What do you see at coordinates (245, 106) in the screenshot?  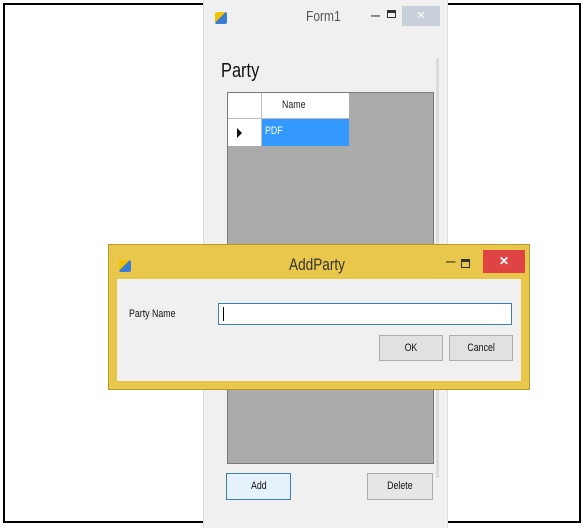 I see `grid-corner-header` at bounding box center [245, 106].